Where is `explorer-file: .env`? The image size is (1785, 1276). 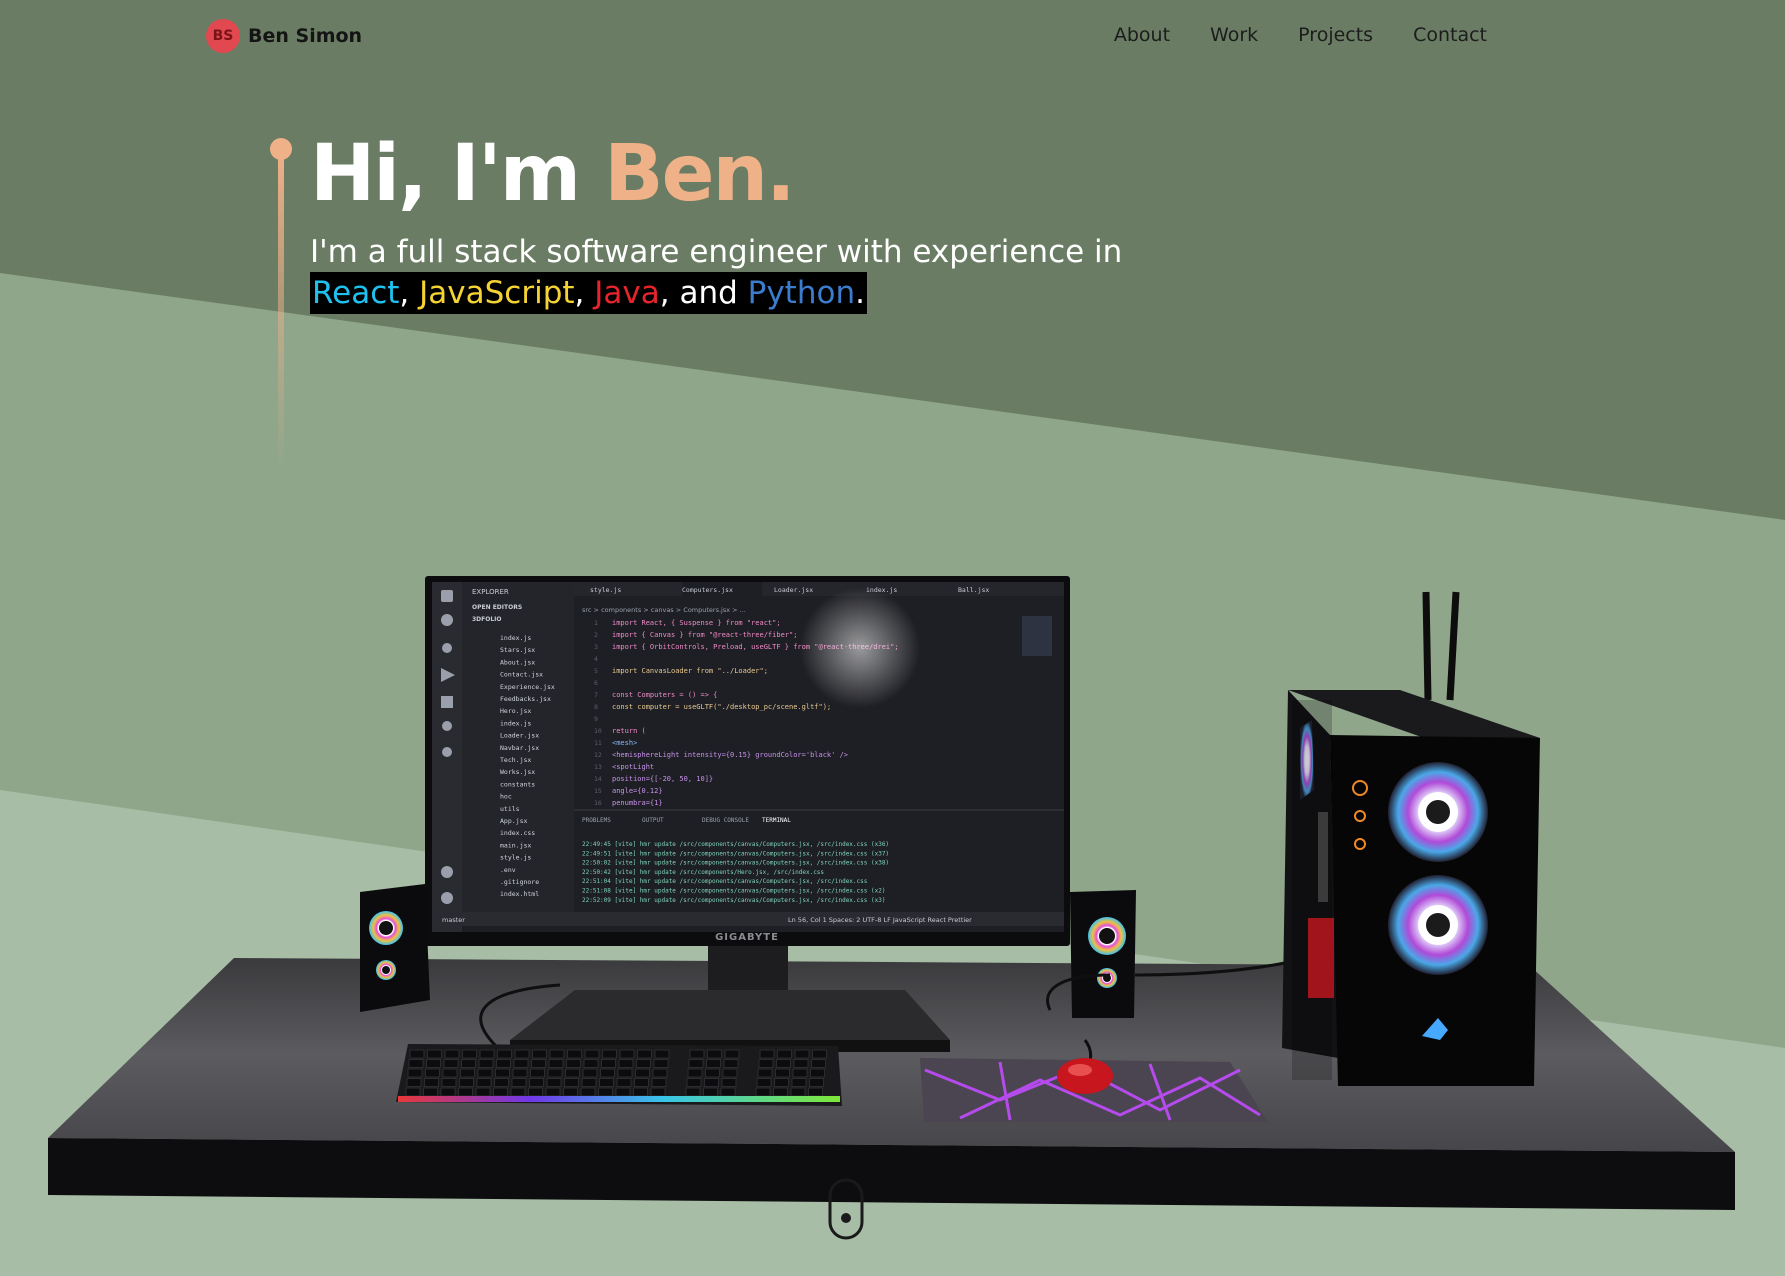 explorer-file: .env is located at coordinates (508, 870).